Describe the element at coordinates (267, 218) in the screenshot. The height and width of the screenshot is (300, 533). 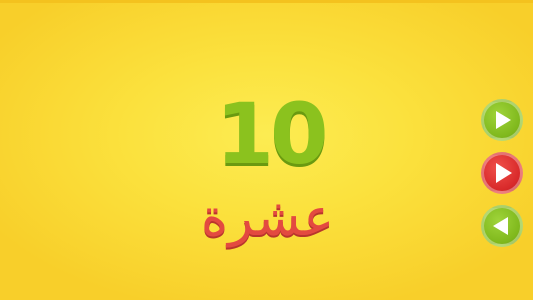
I see `number-word-arabic: عشرة` at that location.